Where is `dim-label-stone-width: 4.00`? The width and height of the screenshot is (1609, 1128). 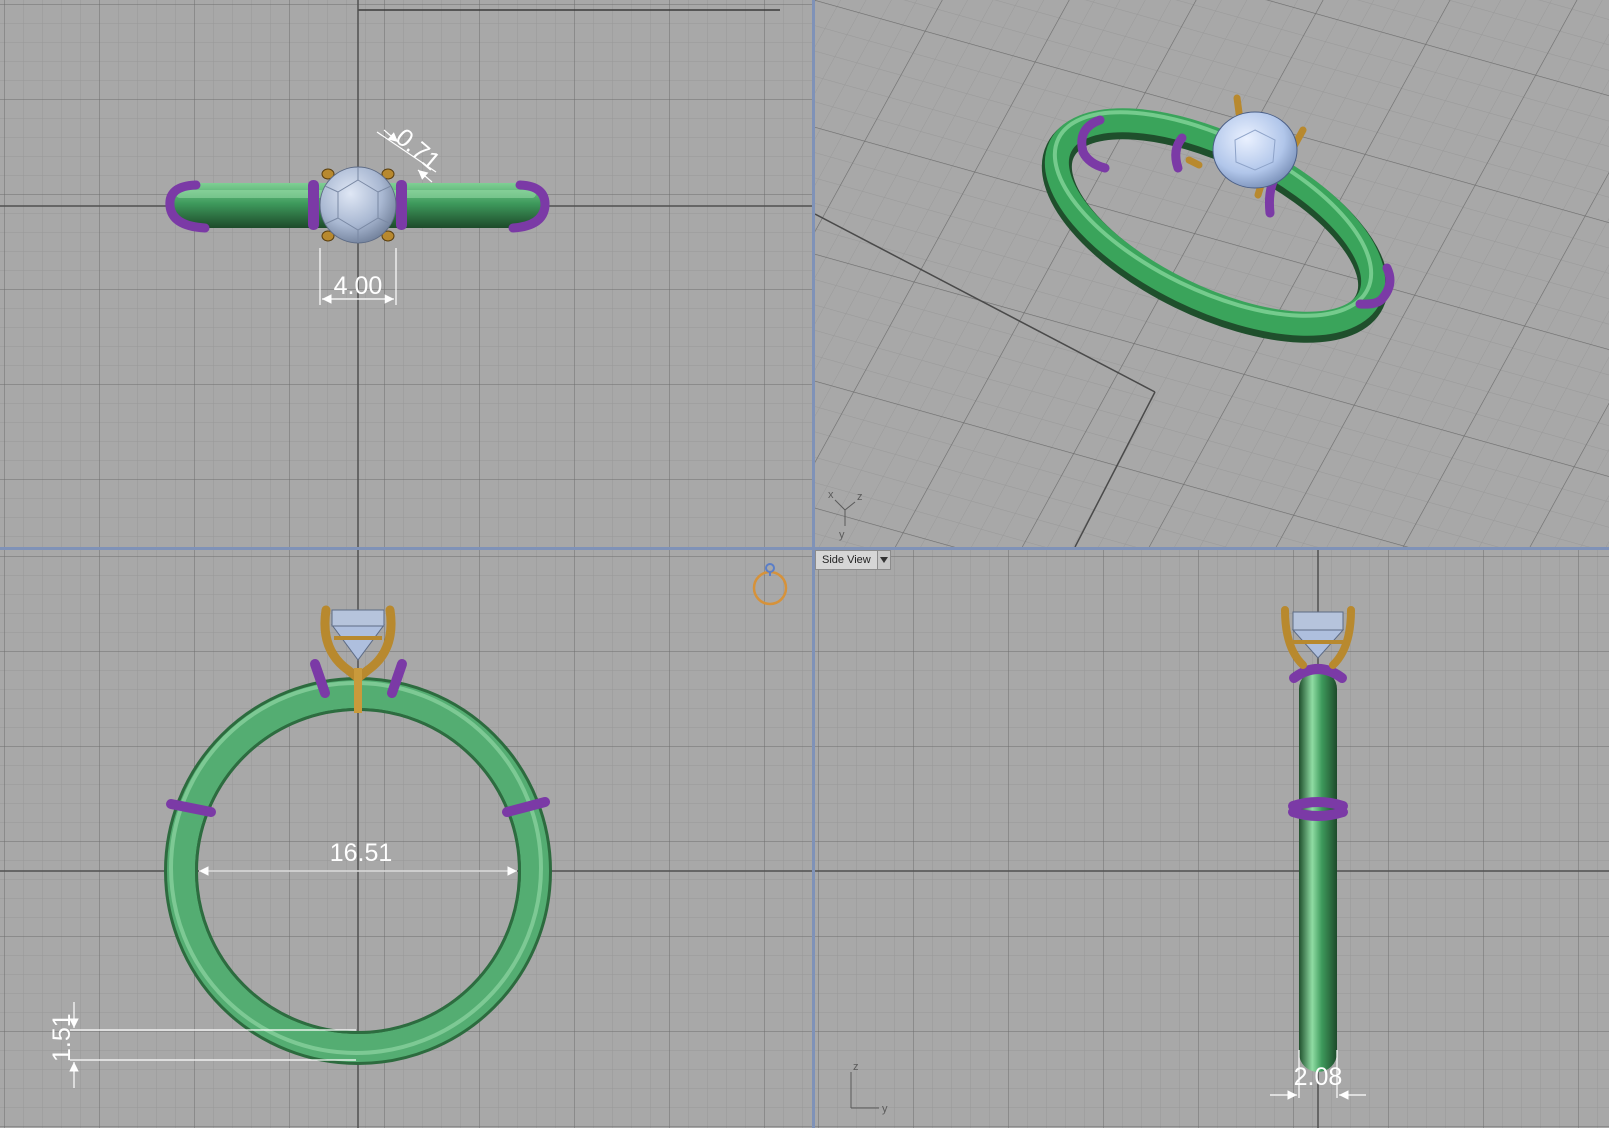
dim-label-stone-width: 4.00 is located at coordinates (358, 286).